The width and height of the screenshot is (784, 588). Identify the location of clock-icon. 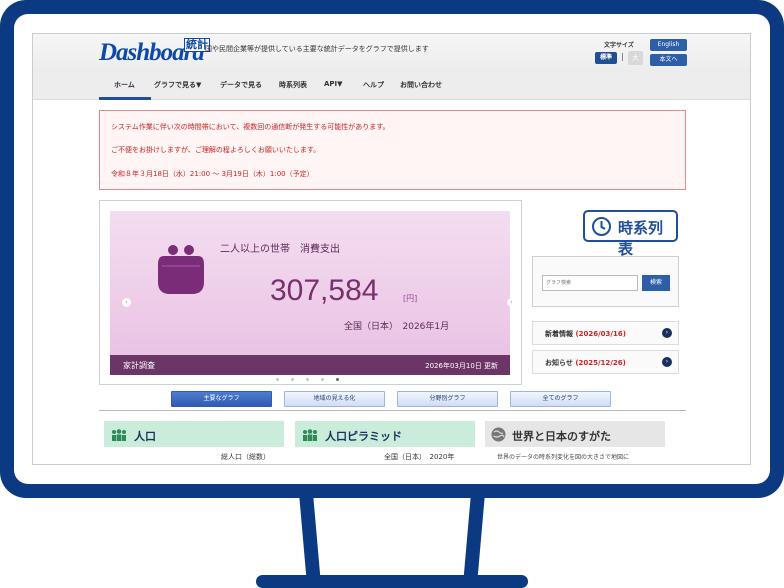
(601, 226).